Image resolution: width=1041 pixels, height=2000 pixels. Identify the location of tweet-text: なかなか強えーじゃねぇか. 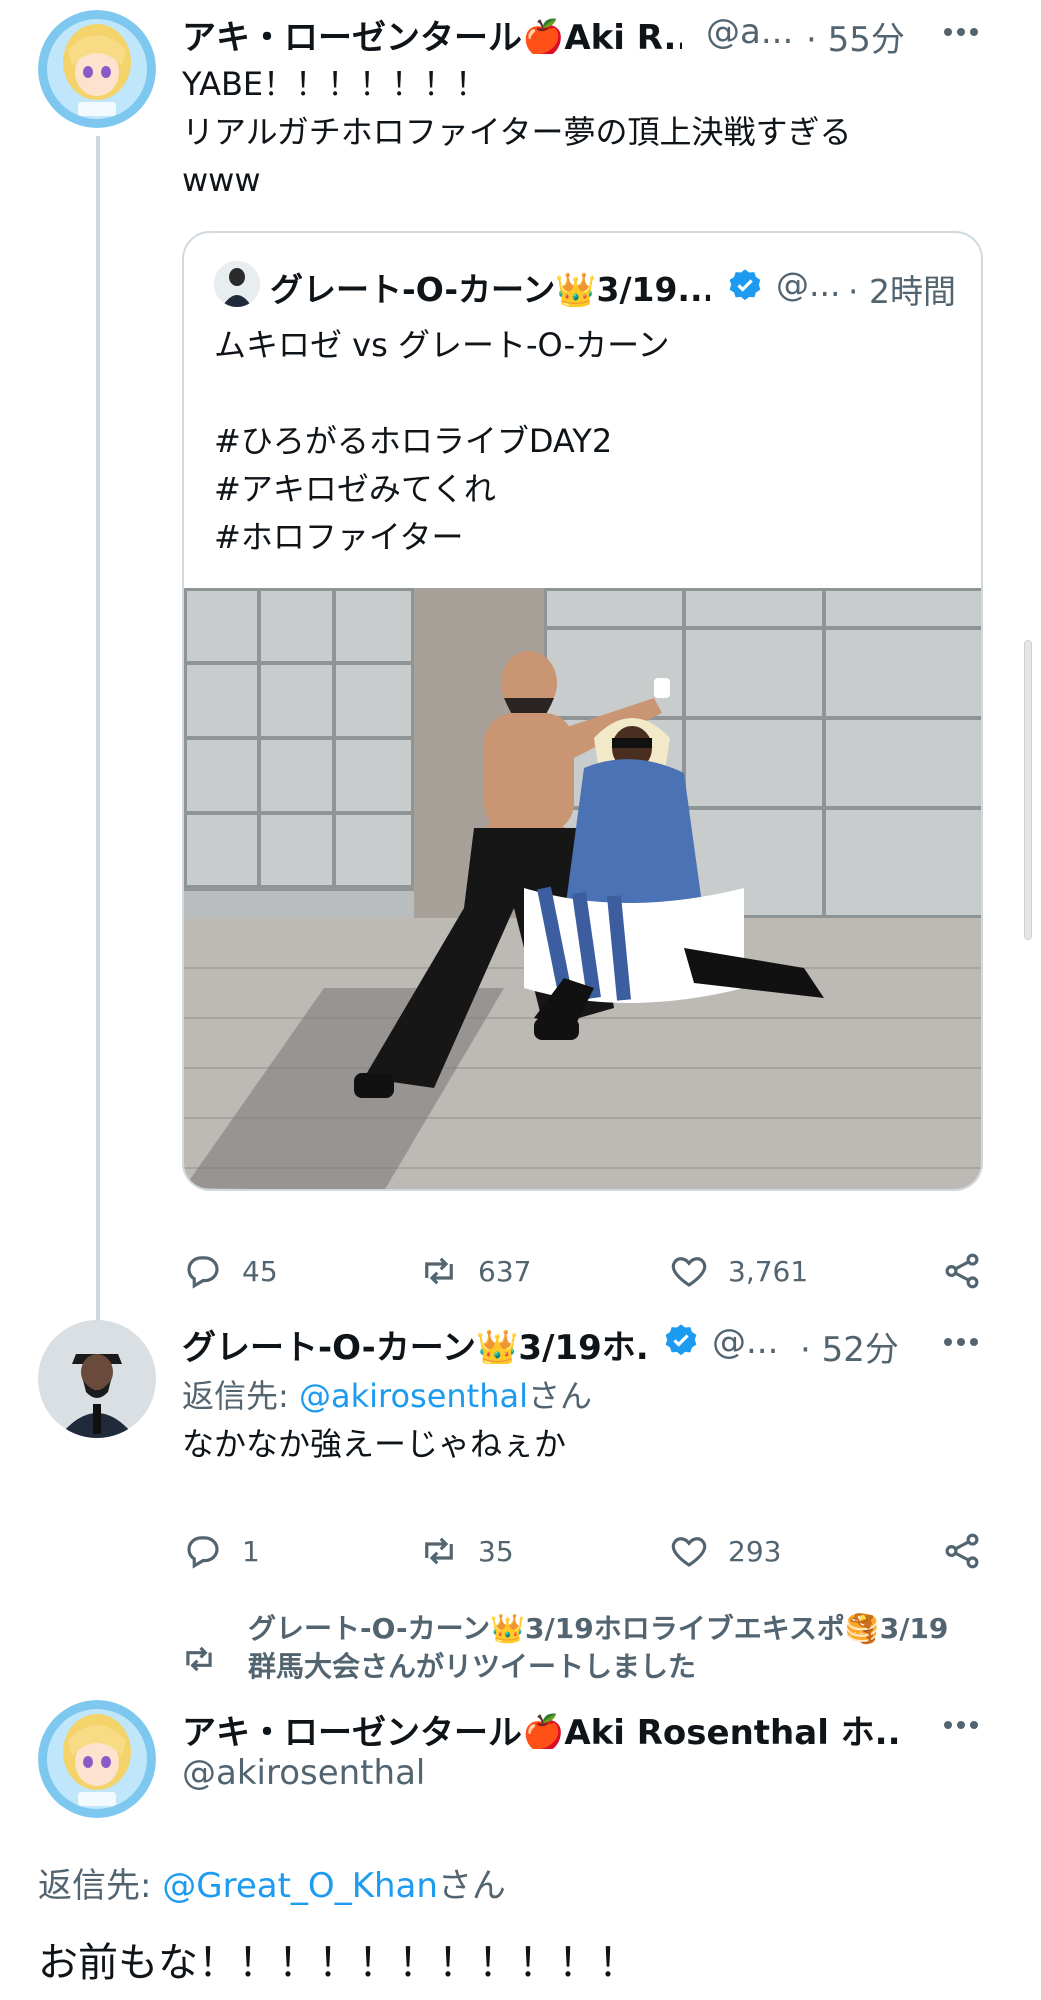
(374, 1444).